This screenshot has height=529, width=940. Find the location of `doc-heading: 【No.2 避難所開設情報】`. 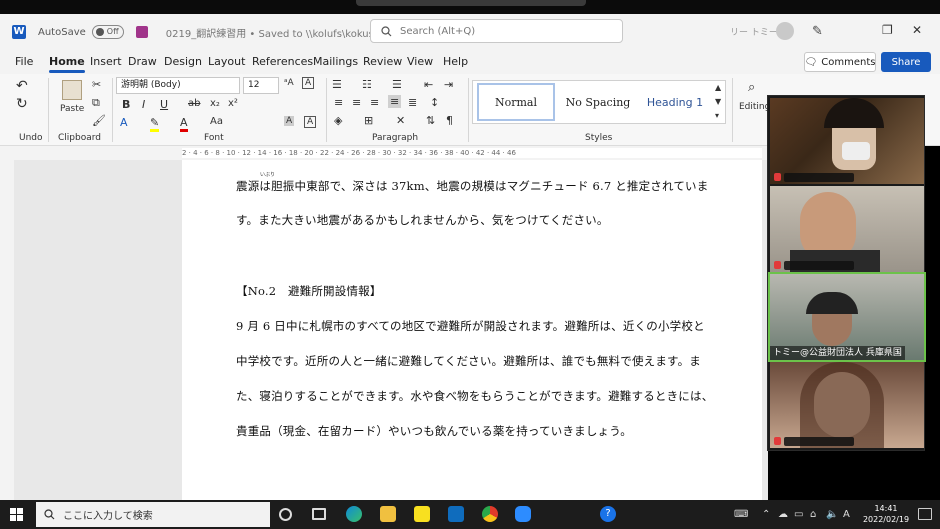

doc-heading: 【No.2 避難所開設情報】 is located at coordinates (309, 291).